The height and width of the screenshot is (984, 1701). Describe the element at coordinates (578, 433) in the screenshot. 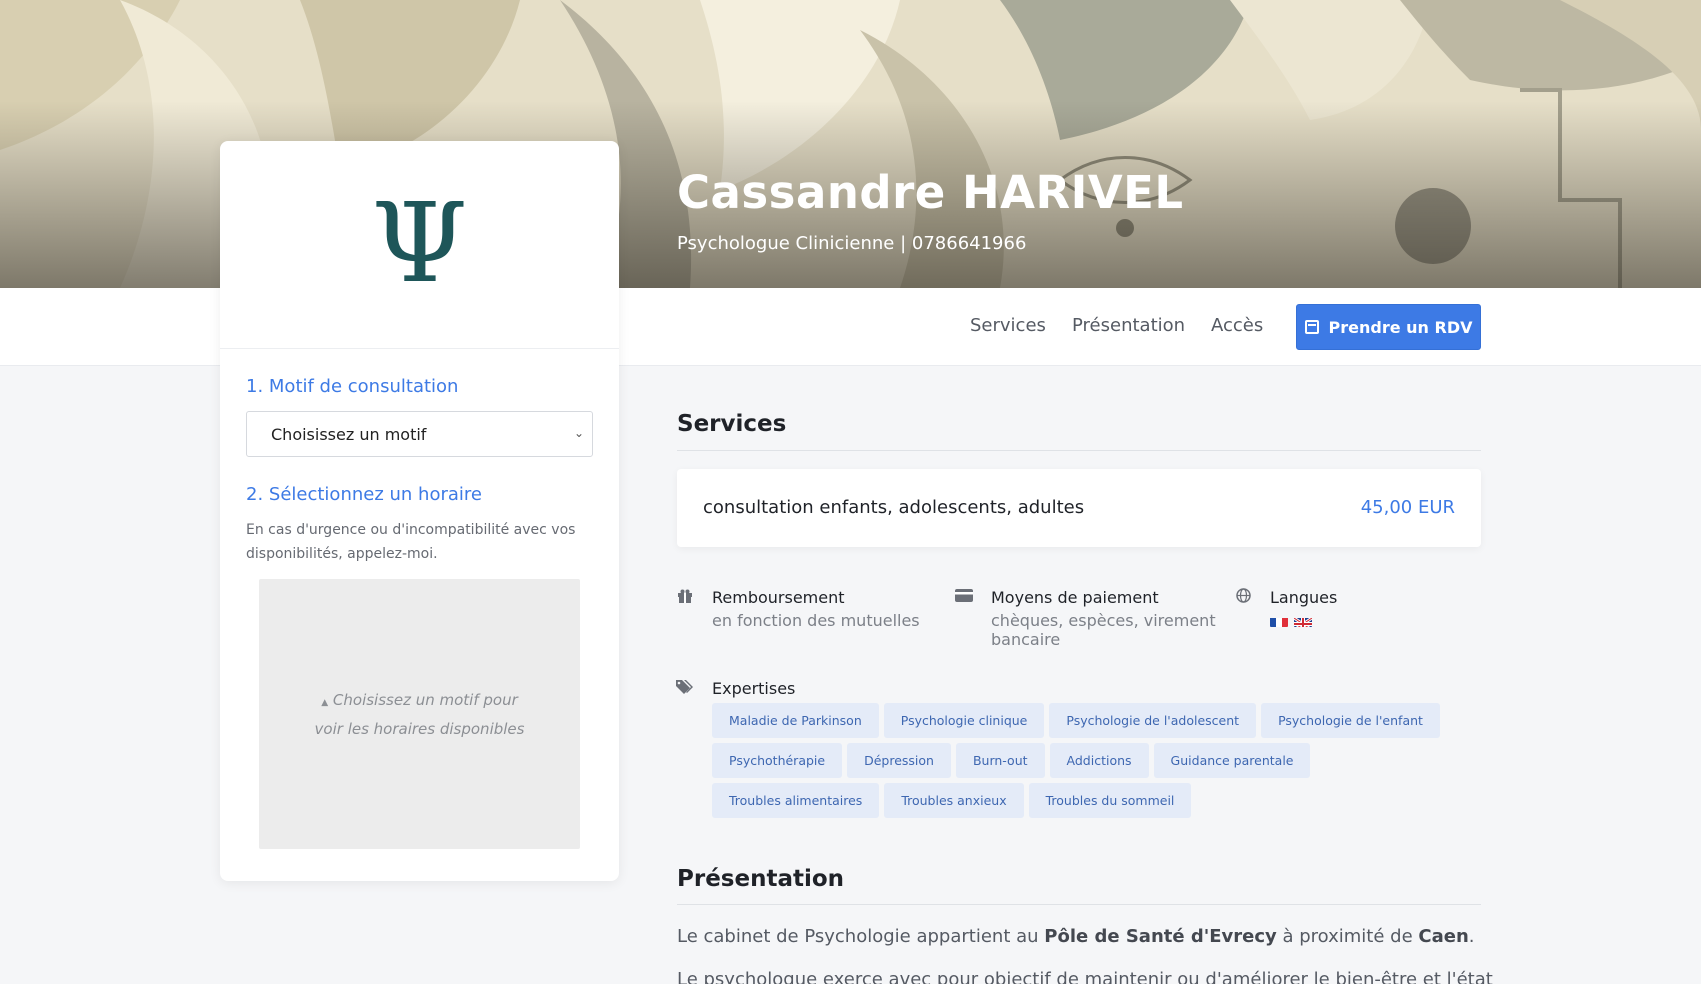

I see `chevron-down-icon: ⌄` at that location.